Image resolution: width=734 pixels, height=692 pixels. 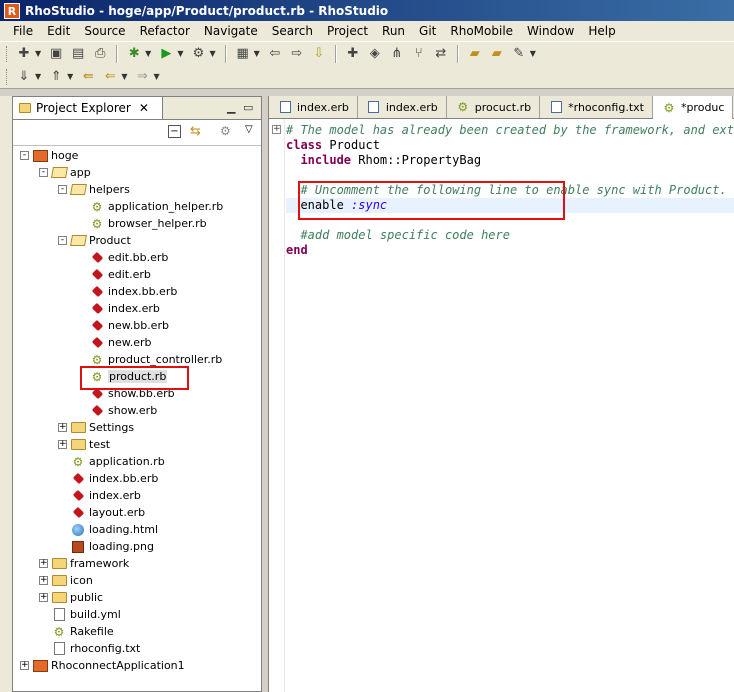 I want to click on tree-item: loading.html, so click(x=108, y=529).